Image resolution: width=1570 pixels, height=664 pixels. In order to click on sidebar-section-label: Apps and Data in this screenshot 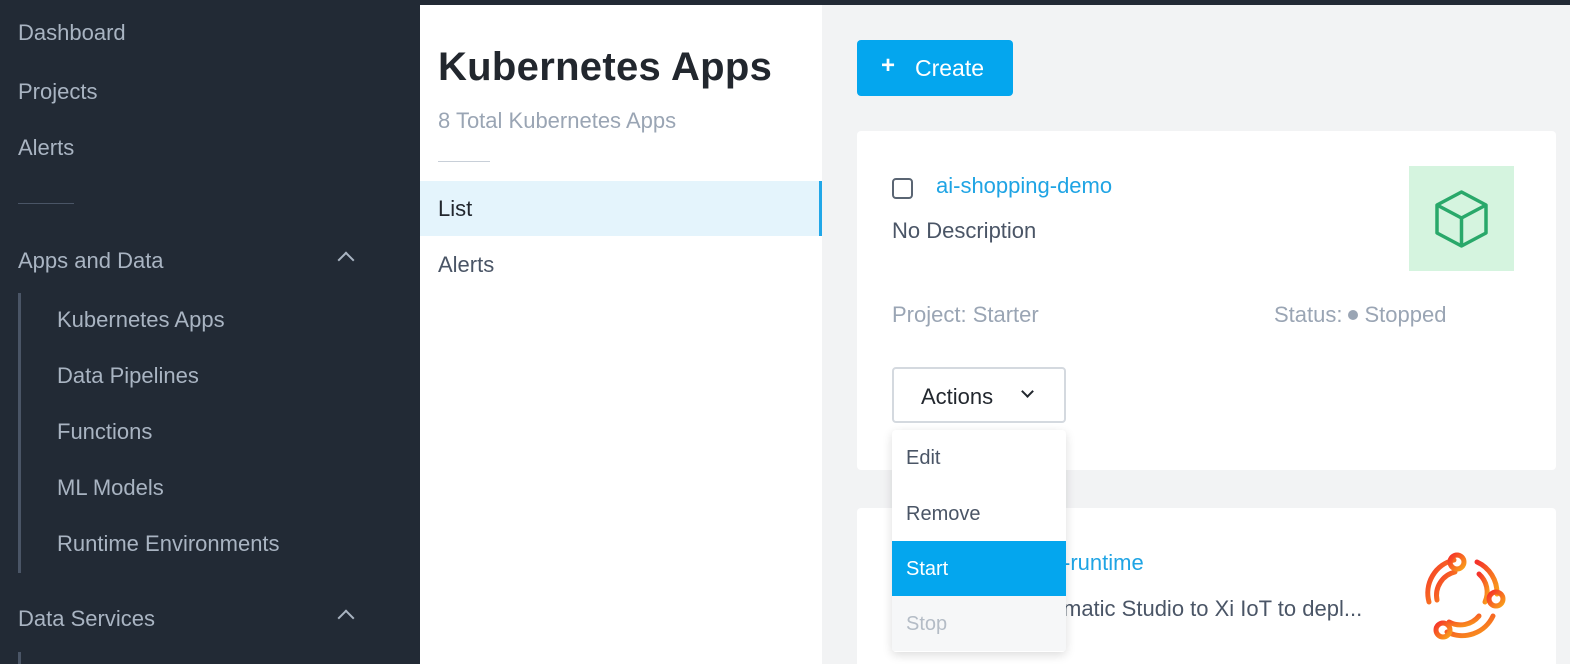, I will do `click(91, 260)`.